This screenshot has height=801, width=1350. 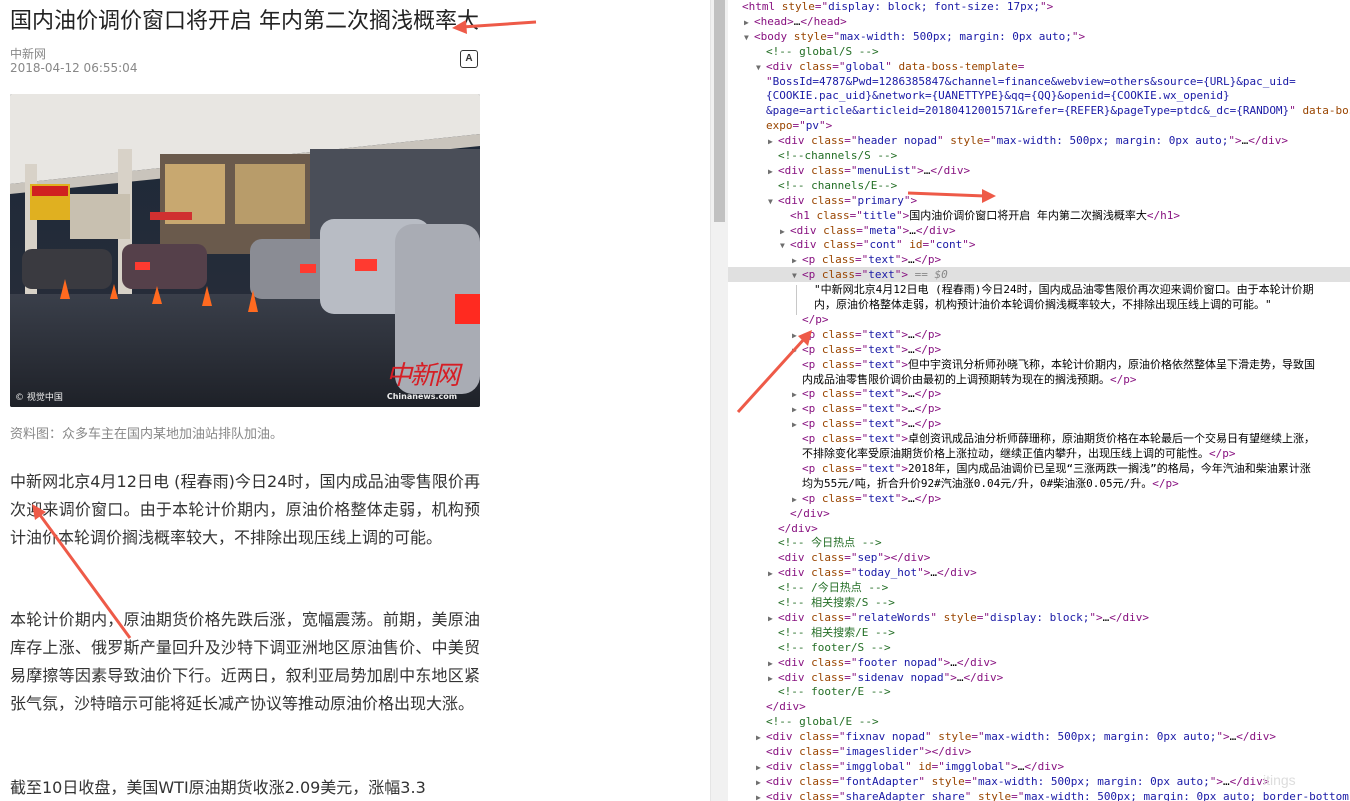 What do you see at coordinates (28, 54) in the screenshot?
I see `article-source: 中新网` at bounding box center [28, 54].